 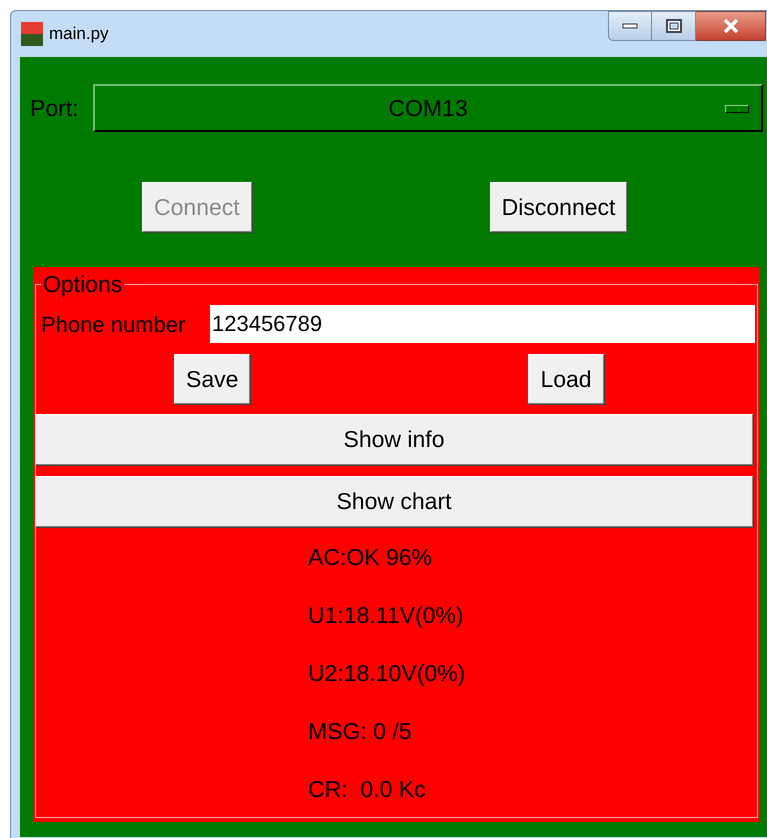 I want to click on port-dropdown: COM13, so click(x=428, y=108).